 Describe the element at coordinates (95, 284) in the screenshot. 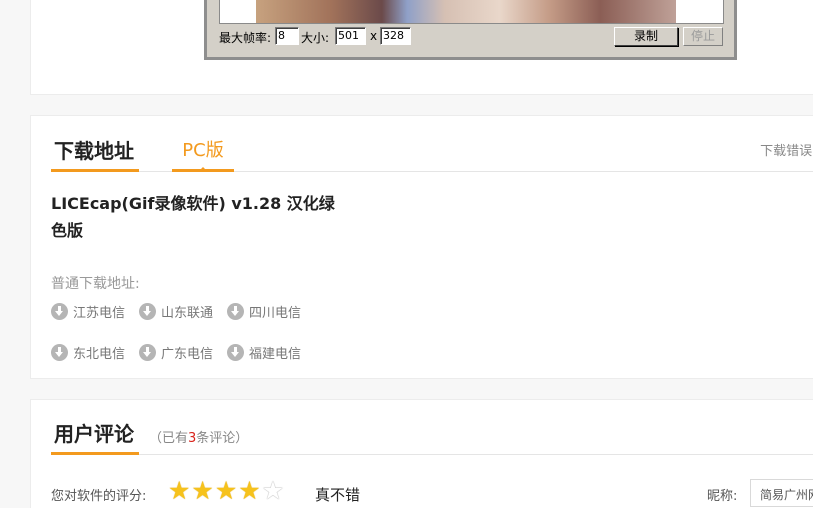

I see `normal-download-heading: 普通下载地址:` at that location.